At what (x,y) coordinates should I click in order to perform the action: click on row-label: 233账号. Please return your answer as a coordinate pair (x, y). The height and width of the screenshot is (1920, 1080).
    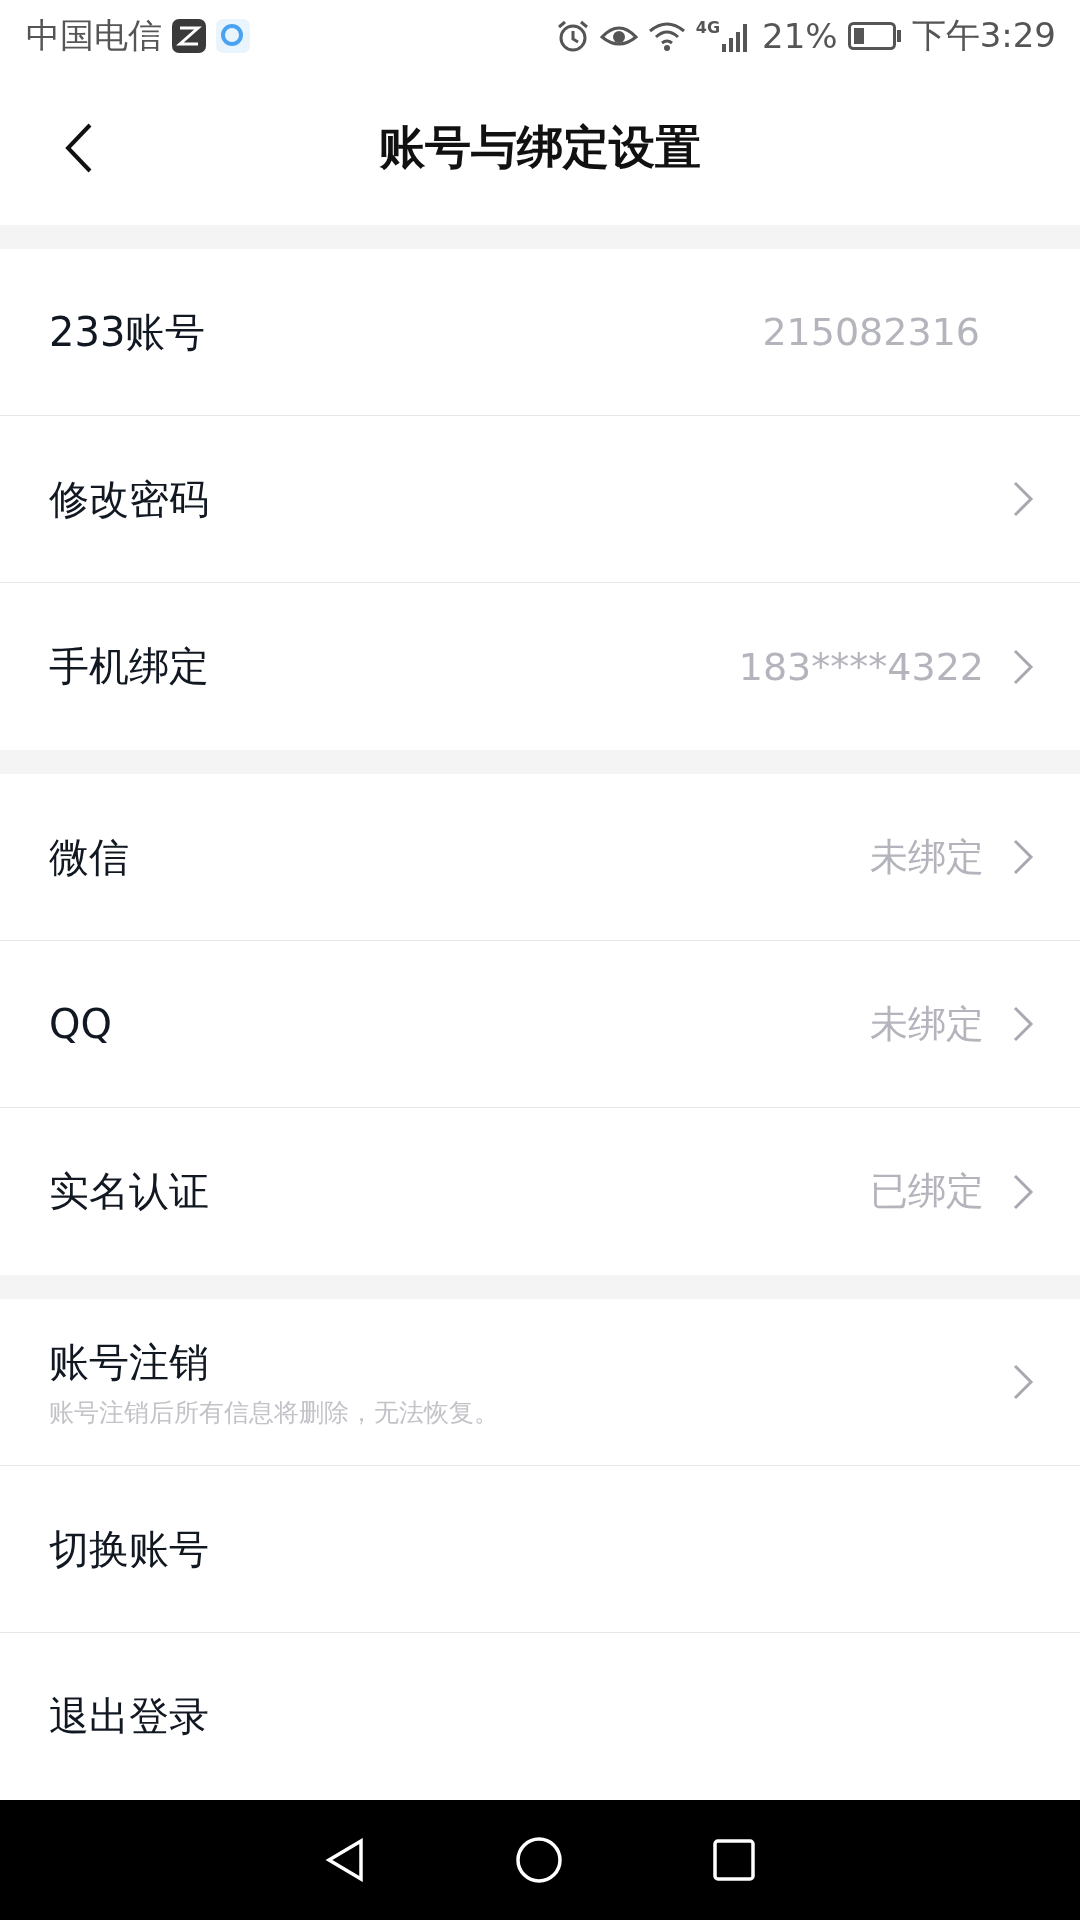
    Looking at the image, I should click on (128, 332).